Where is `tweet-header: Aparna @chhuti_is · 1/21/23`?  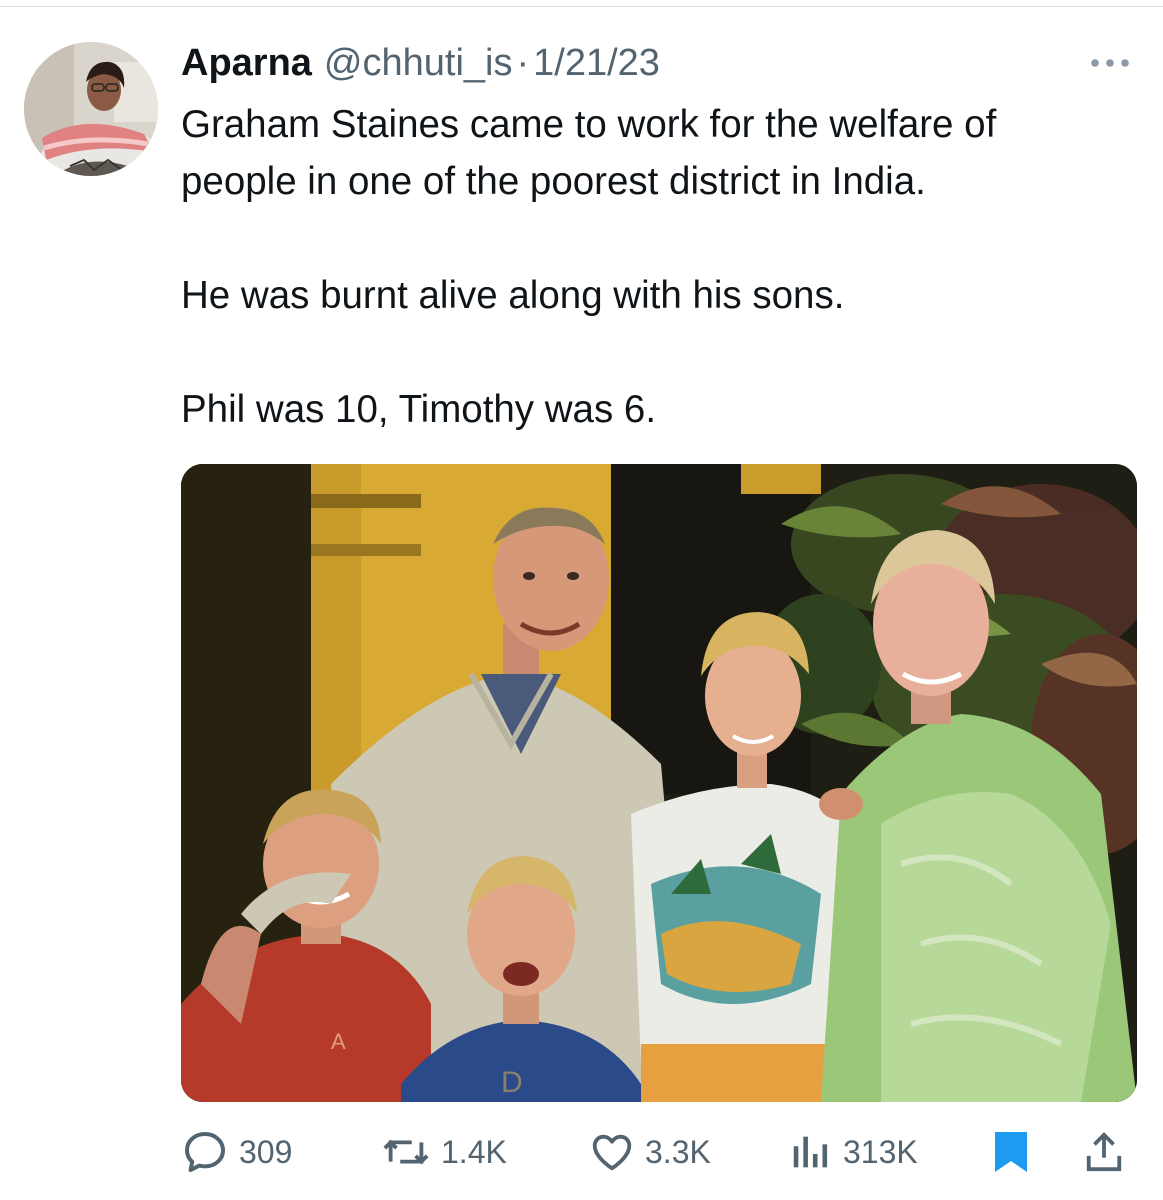
tweet-header: Aparna @chhuti_is · 1/21/23 is located at coordinates (420, 63).